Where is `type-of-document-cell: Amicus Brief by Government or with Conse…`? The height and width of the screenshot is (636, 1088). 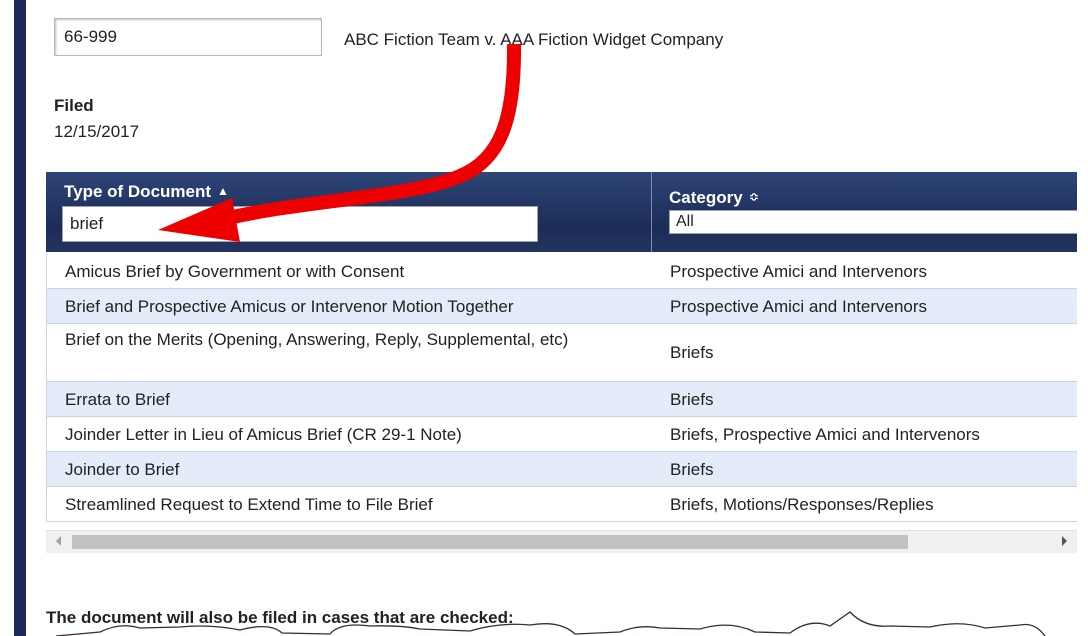
type-of-document-cell: Amicus Brief by Government or with Conse… is located at coordinates (345, 271).